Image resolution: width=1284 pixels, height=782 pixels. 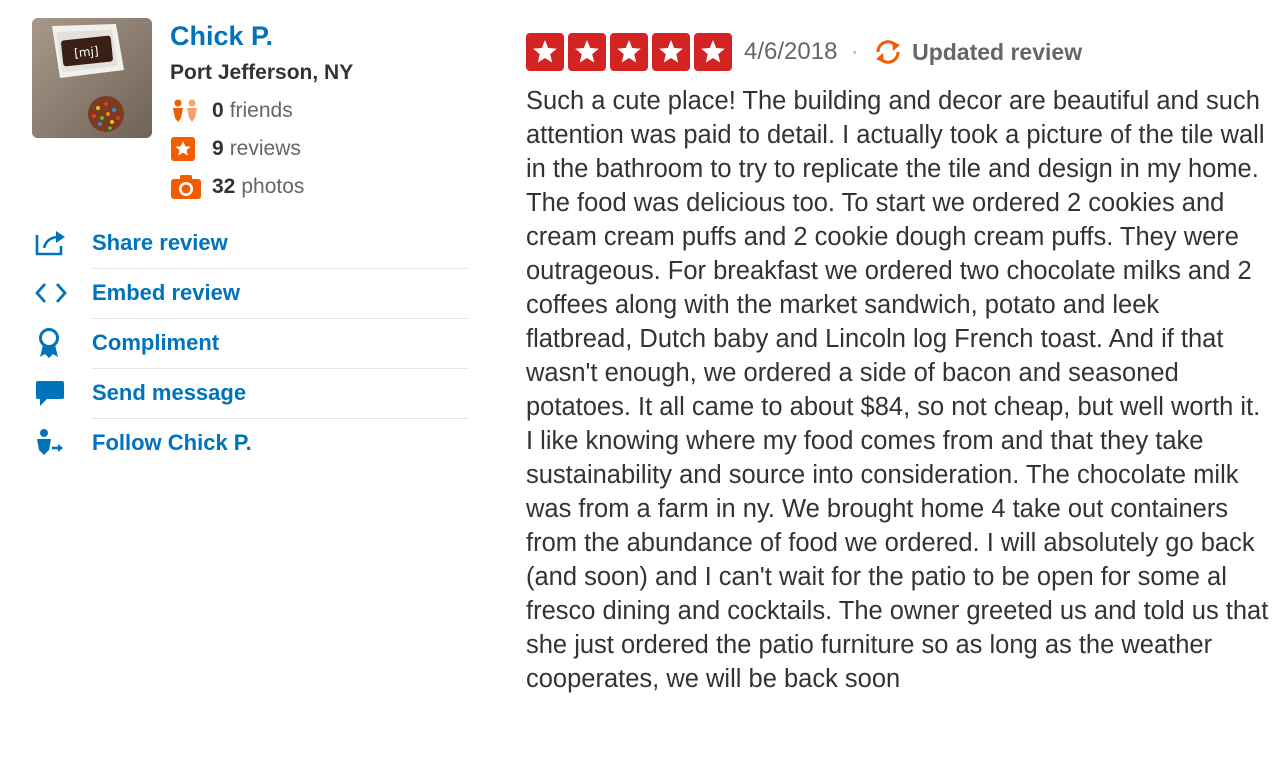 What do you see at coordinates (280, 293) in the screenshot?
I see `embed-review-label-wrap: Embed review` at bounding box center [280, 293].